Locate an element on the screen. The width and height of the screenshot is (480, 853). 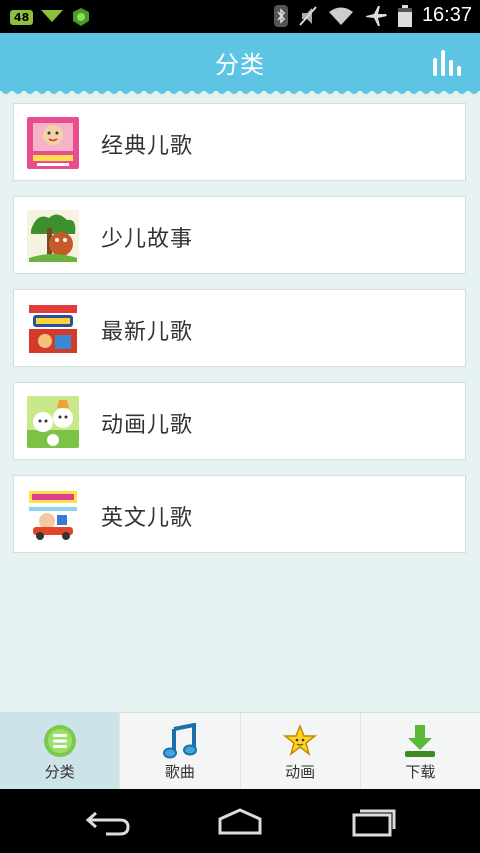
home-icon is located at coordinates (240, 822).